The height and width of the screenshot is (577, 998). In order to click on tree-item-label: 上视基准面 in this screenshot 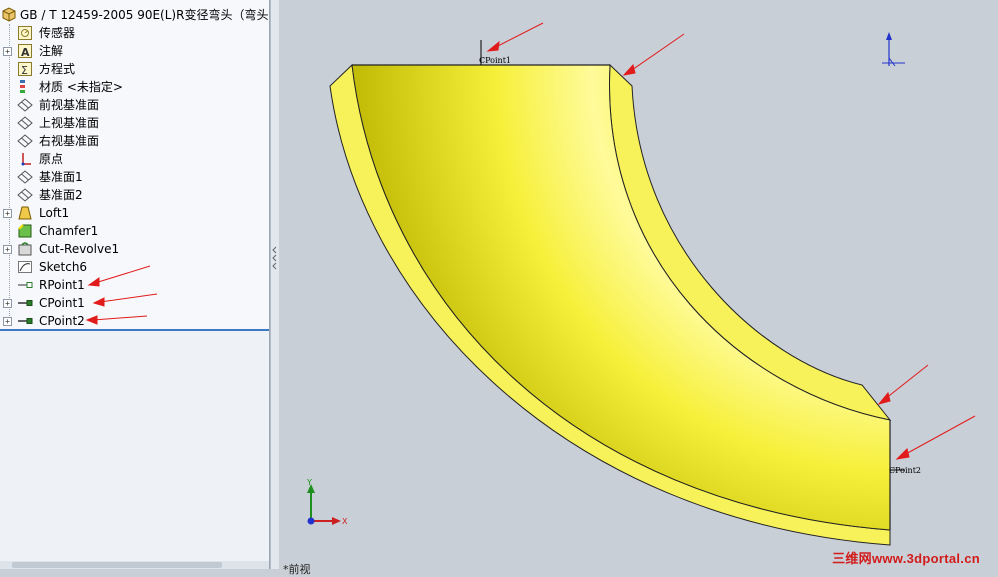, I will do `click(69, 123)`.